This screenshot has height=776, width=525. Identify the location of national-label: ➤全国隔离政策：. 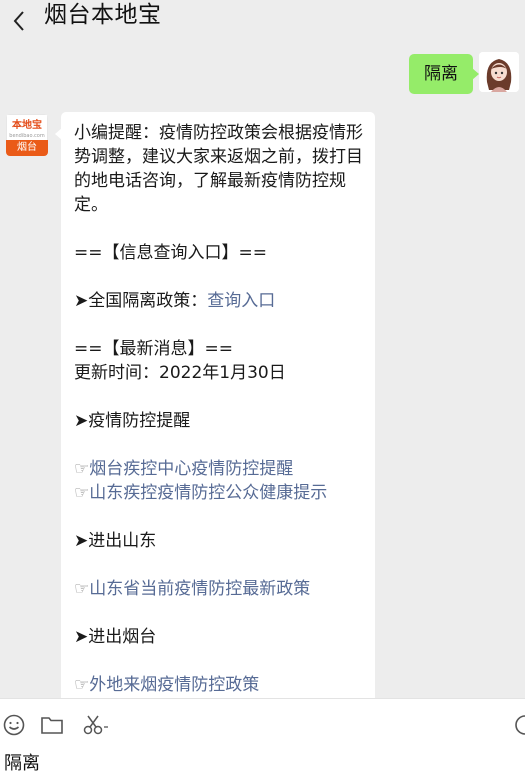
(141, 301).